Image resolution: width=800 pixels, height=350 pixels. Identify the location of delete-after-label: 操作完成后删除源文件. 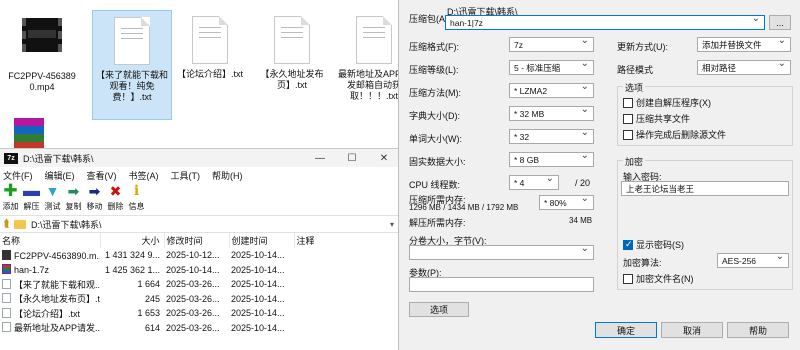
(681, 135).